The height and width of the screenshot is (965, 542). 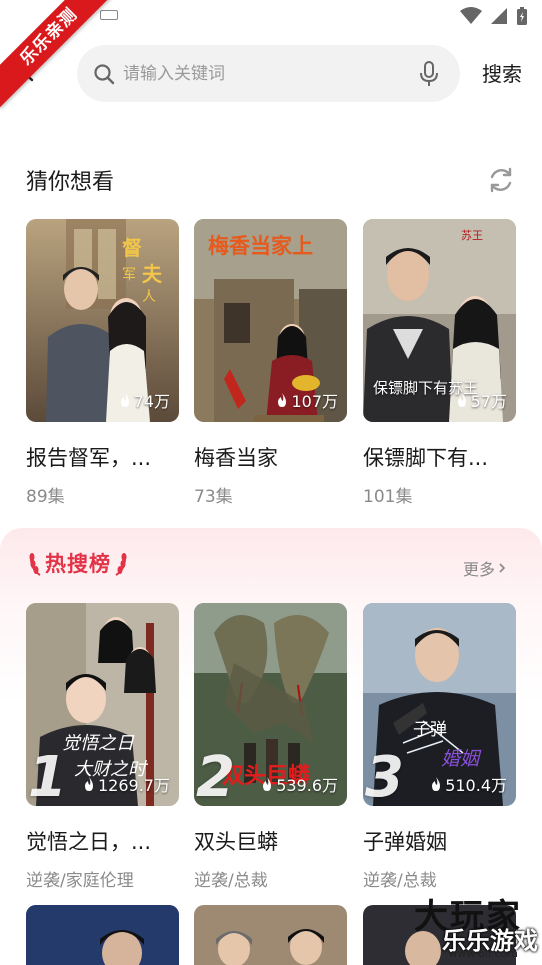 What do you see at coordinates (499, 16) in the screenshot?
I see `signal-icon` at bounding box center [499, 16].